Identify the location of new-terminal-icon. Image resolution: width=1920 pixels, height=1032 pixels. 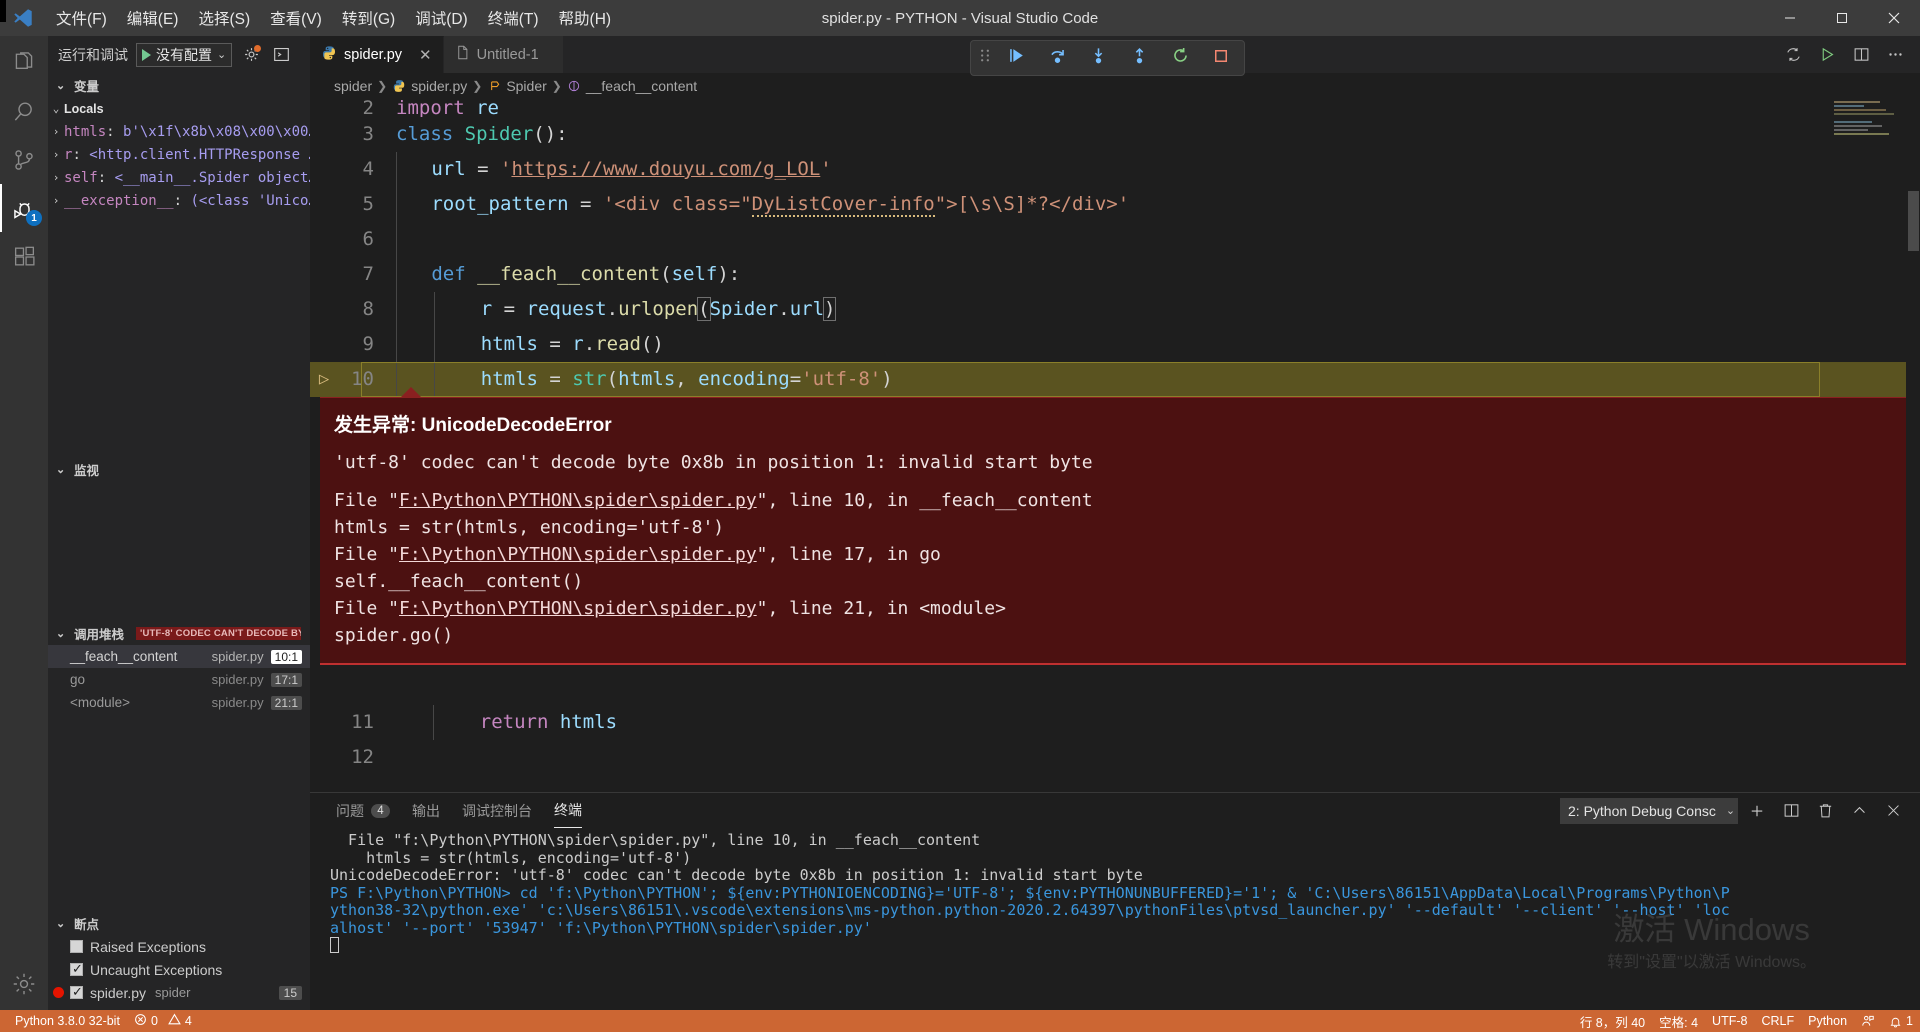
(1757, 811).